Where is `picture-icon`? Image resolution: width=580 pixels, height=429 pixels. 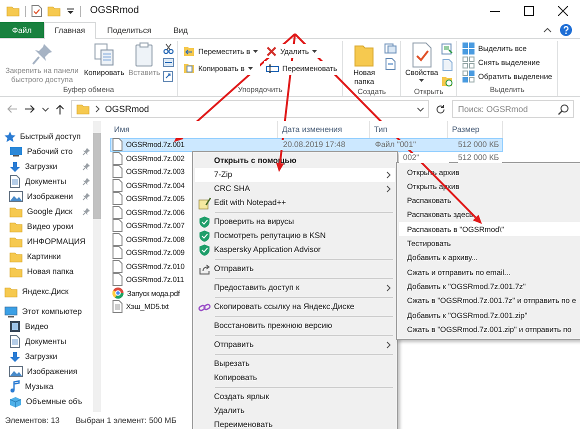
picture-icon is located at coordinates (16, 371).